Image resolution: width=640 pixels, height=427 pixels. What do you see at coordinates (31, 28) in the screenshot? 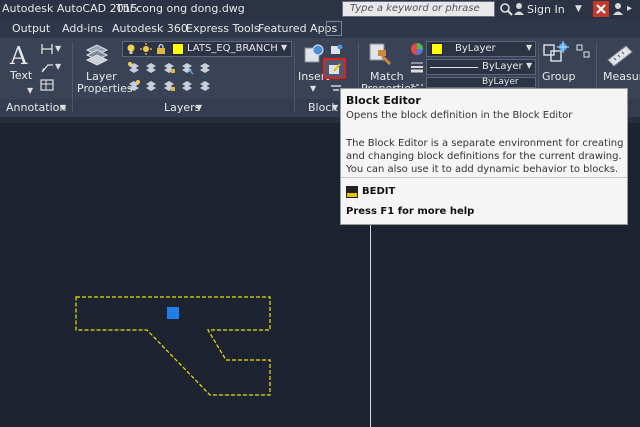
I see `tab-output: Output` at bounding box center [31, 28].